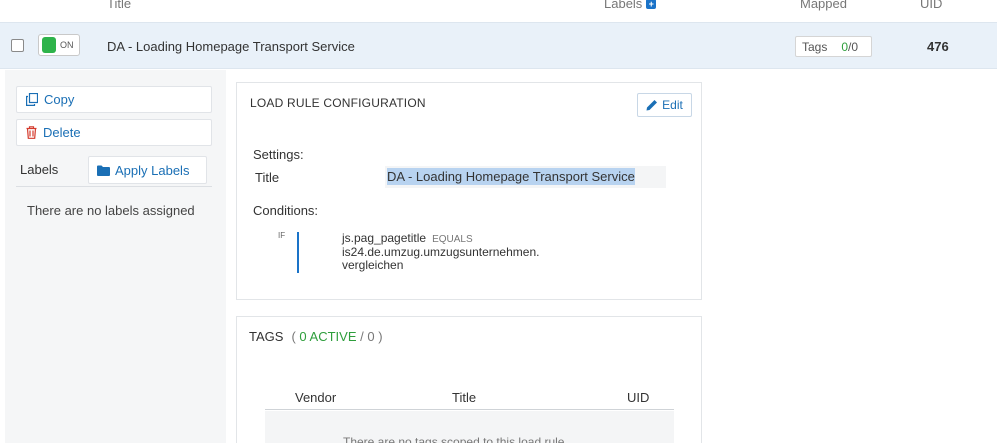  What do you see at coordinates (31, 132) in the screenshot?
I see `trash-icon` at bounding box center [31, 132].